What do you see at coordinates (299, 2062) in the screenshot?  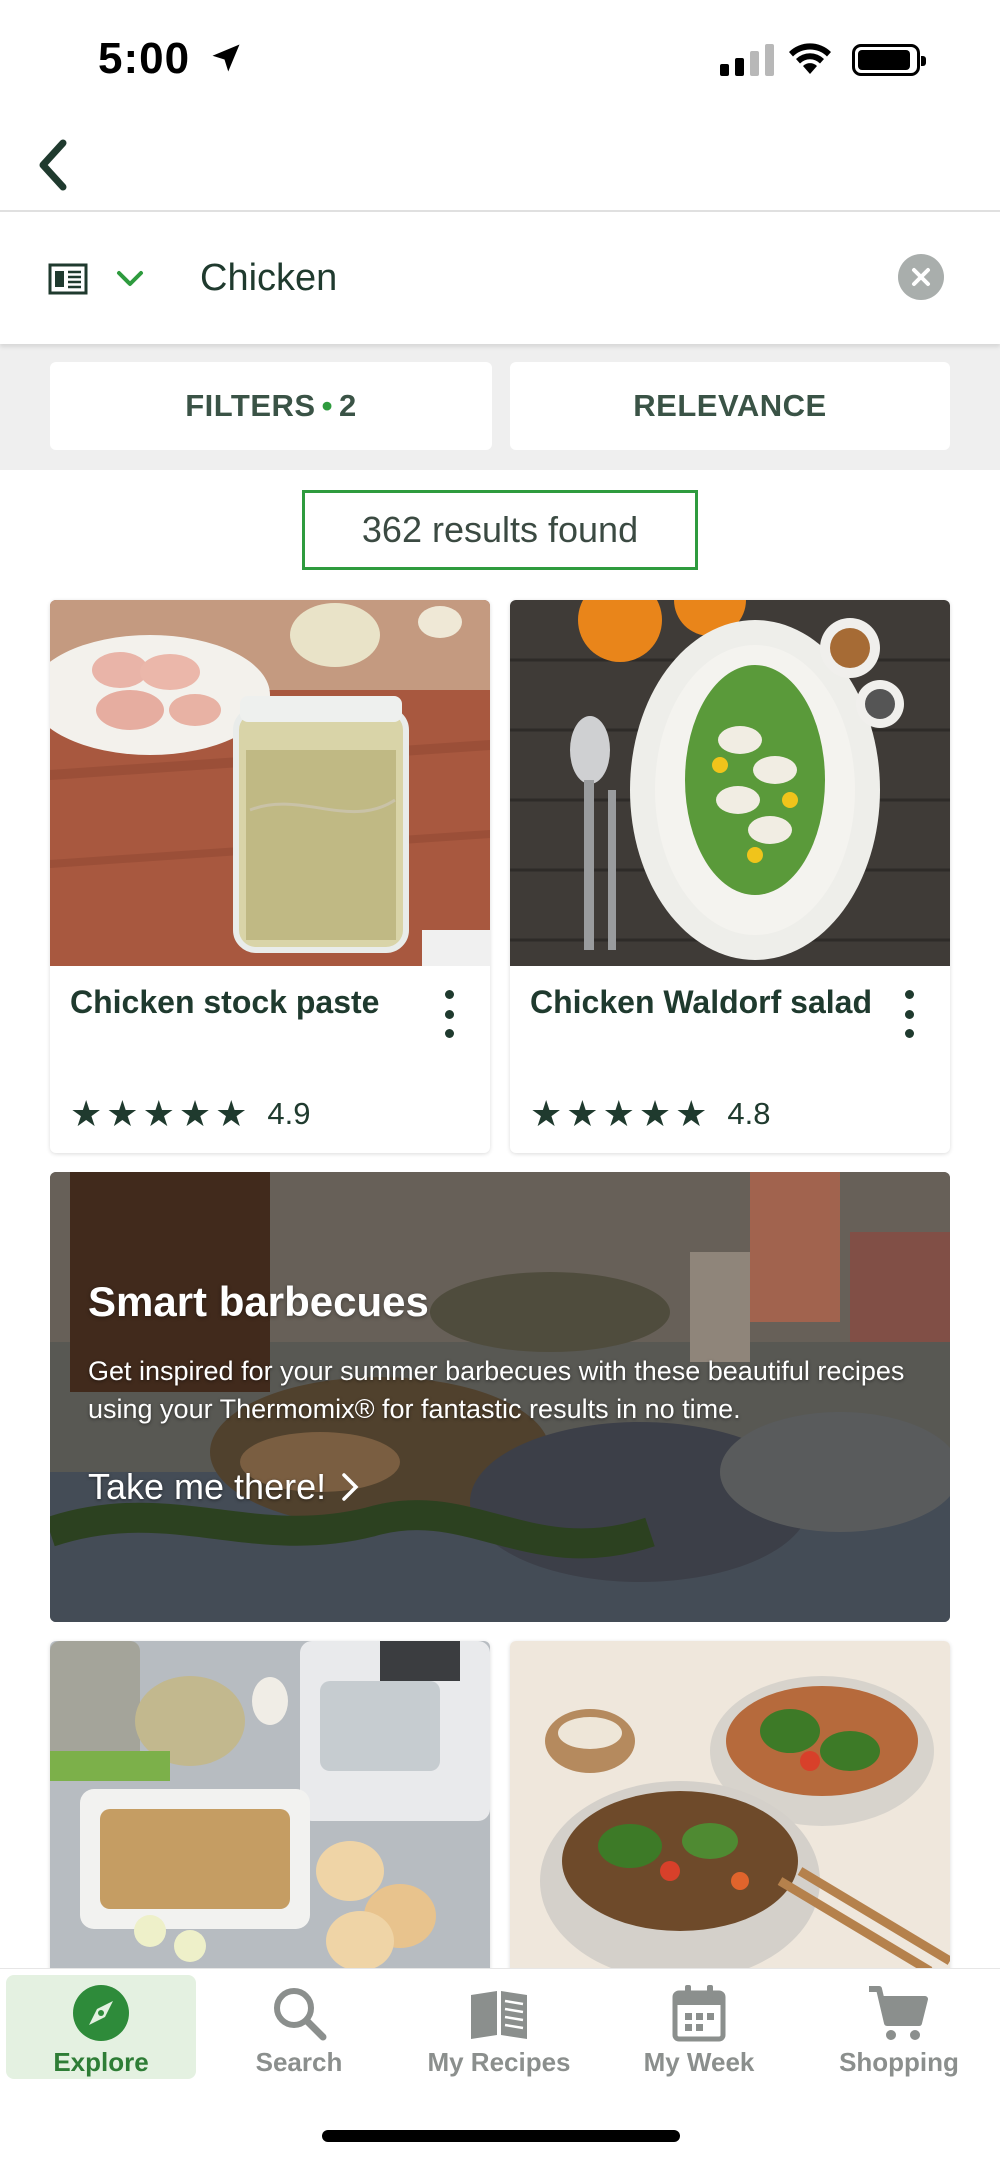 I see `tab-label: Search` at bounding box center [299, 2062].